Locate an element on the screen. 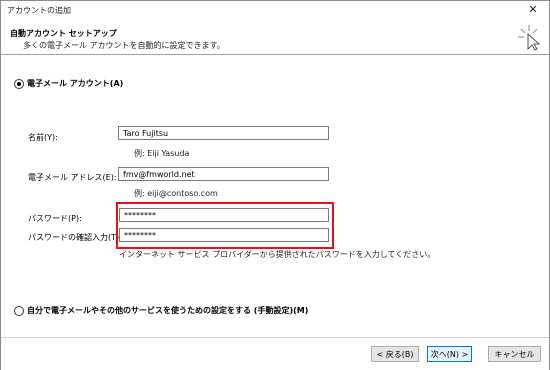 This screenshot has width=550, height=370. name-input is located at coordinates (223, 133).